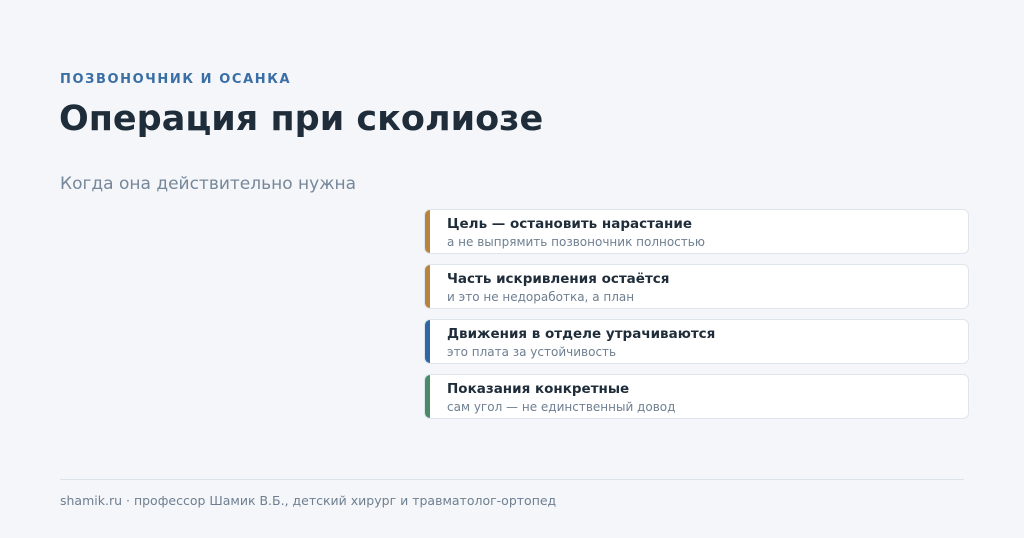 Image resolution: width=1024 pixels, height=538 pixels. What do you see at coordinates (176, 79) in the screenshot?
I see `section-eyebrow: ПОЗВОНОЧНИК И ОСАНКА` at bounding box center [176, 79].